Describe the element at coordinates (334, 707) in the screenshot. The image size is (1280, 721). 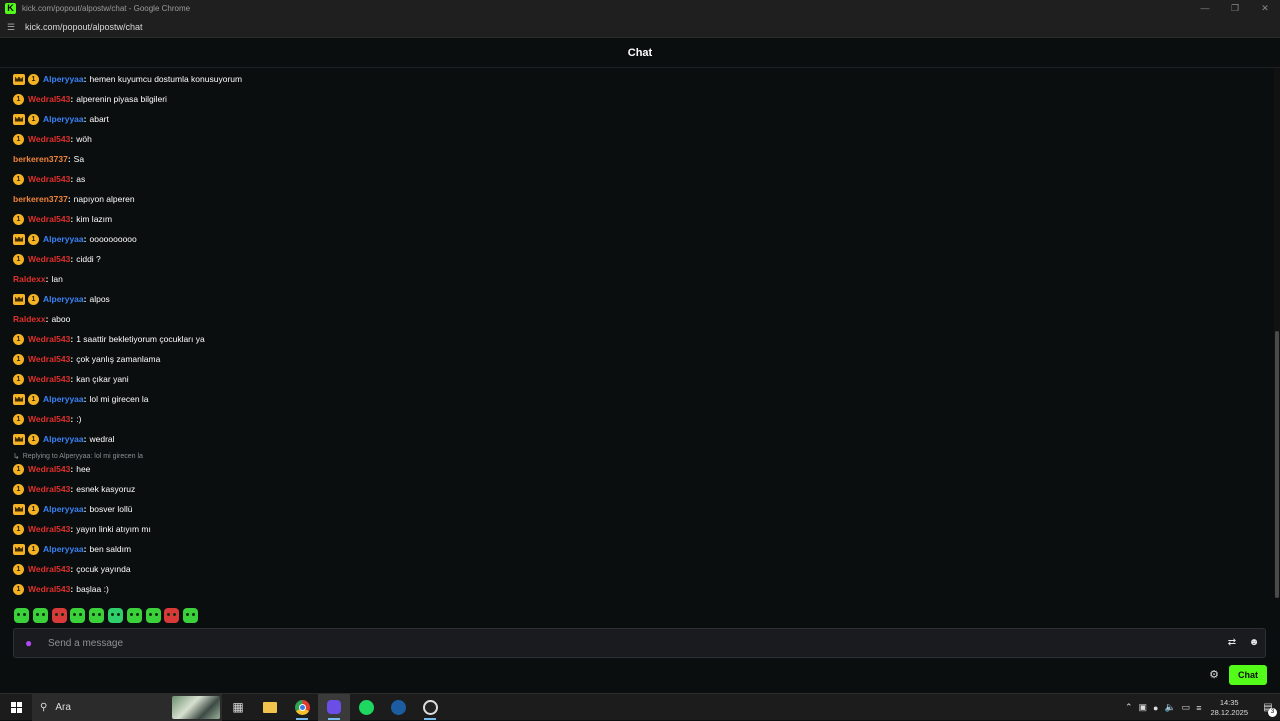
I see `discord-icon` at that location.